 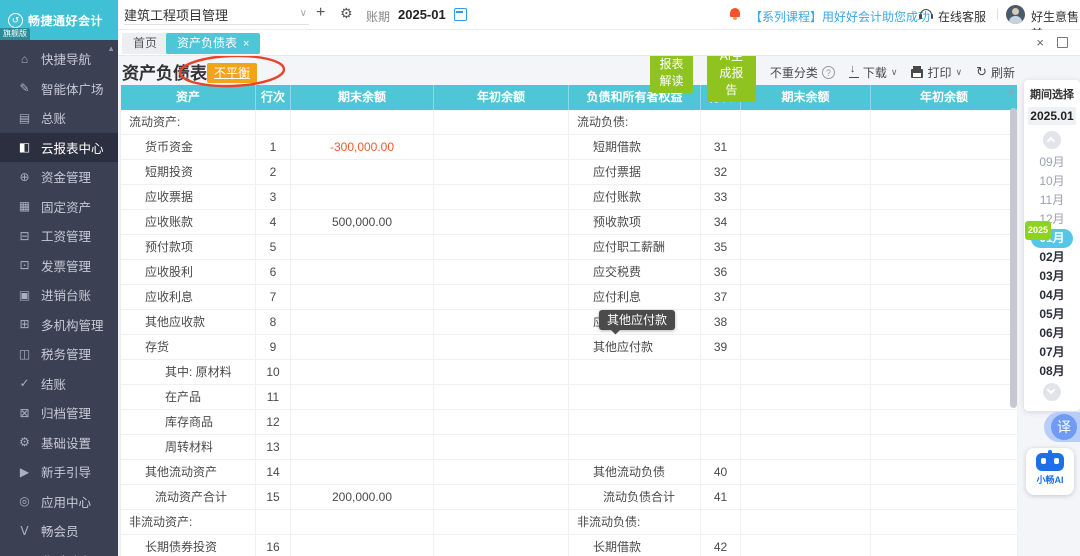 I want to click on asset-ending-balance-cell: 200,000.00, so click(x=362, y=497).